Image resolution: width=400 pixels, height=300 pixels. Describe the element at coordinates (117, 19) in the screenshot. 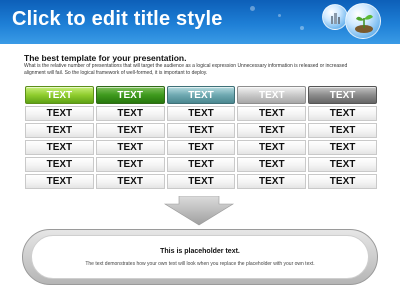

I see `slide-title: Click to edit title style` at that location.